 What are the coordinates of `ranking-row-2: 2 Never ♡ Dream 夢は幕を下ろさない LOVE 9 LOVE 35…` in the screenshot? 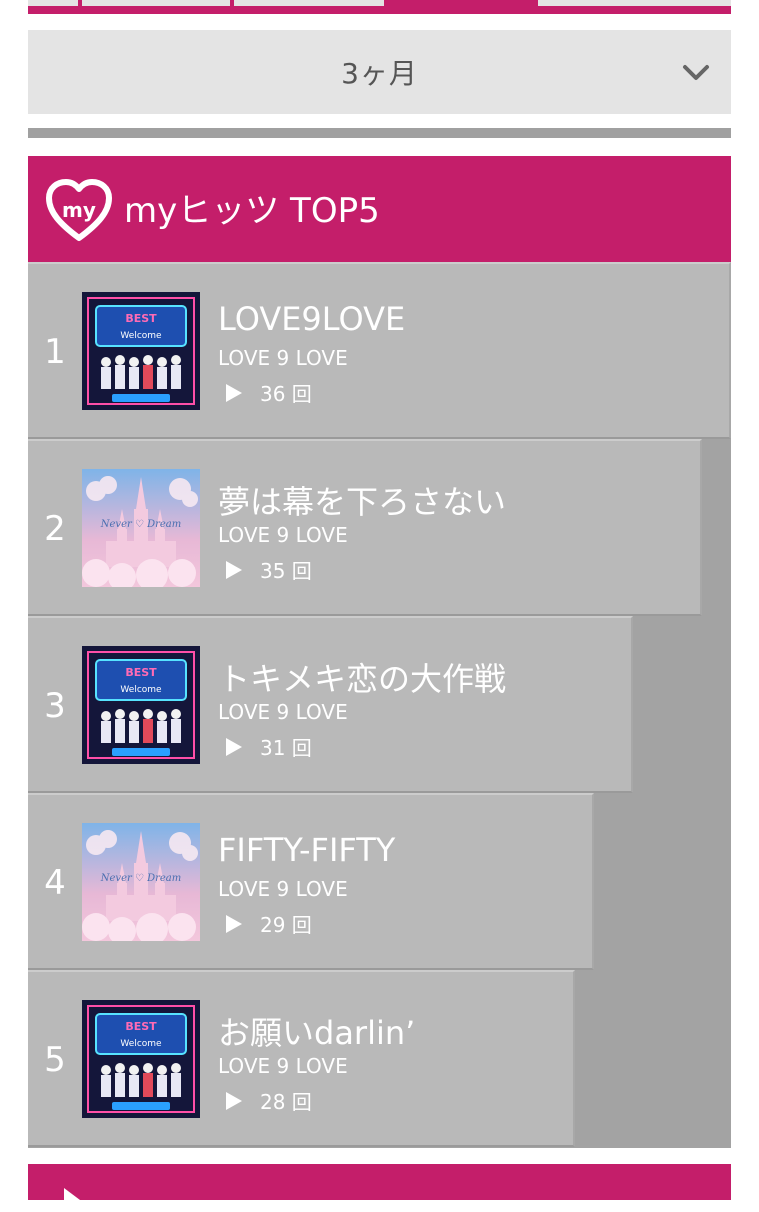 It's located at (365, 527).